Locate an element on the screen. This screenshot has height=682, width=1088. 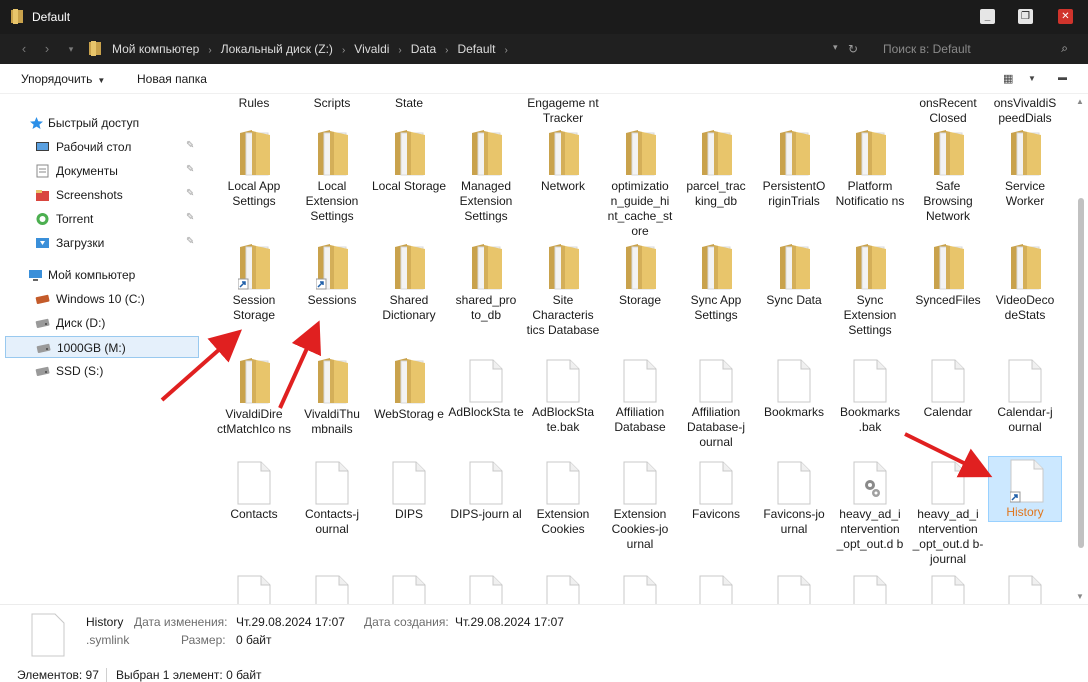
file-item: Bookmarks is located at coordinates (794, 413).